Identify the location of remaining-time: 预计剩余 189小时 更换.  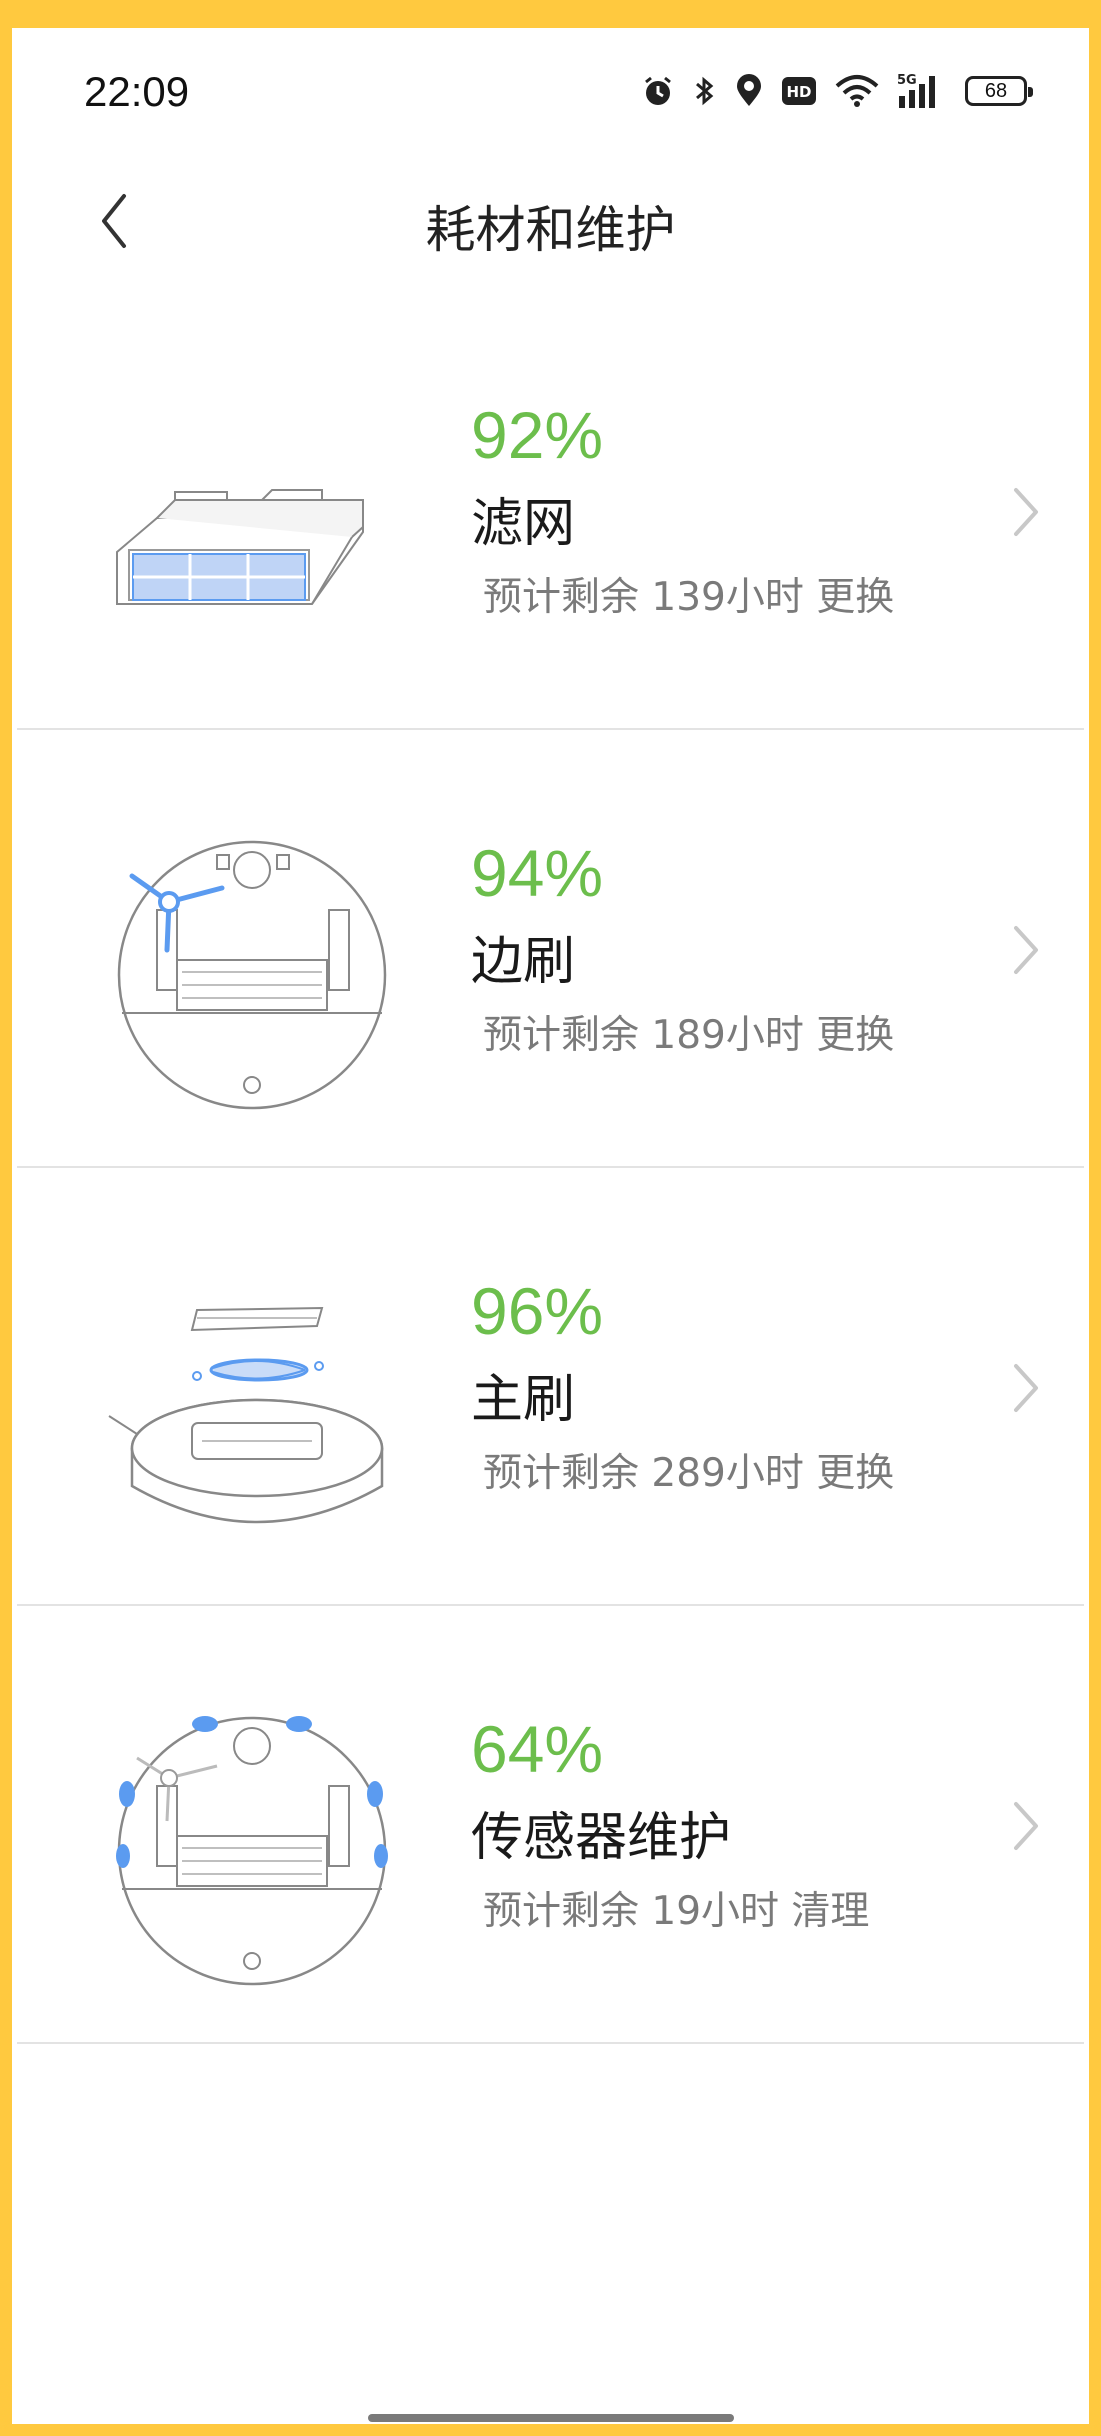
(689, 1035).